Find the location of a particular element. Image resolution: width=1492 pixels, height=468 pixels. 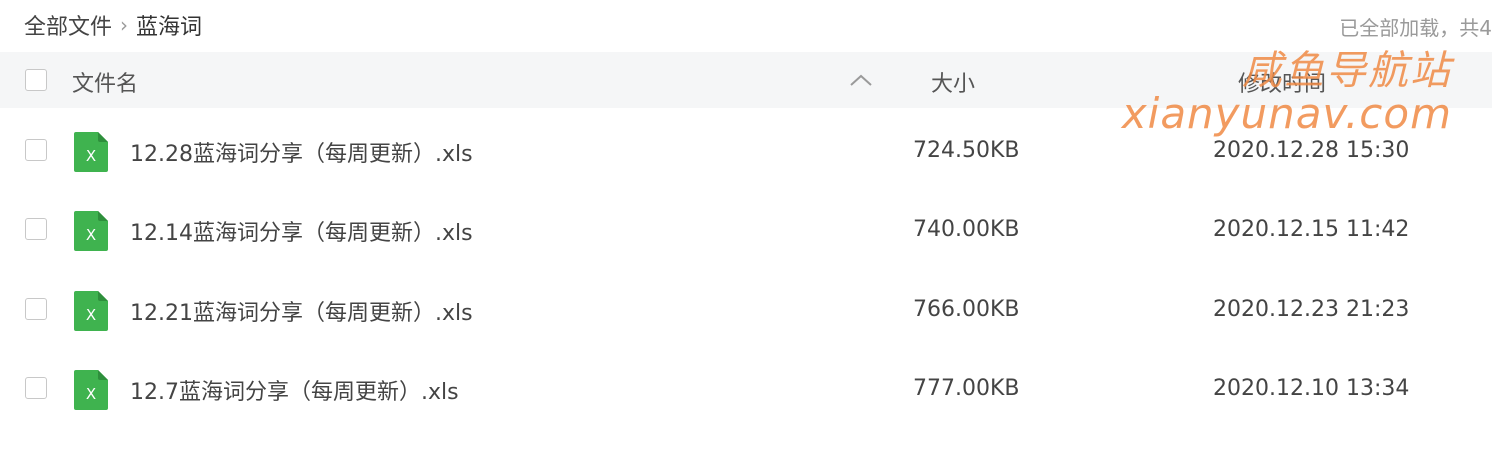

file-modified-time: 2020.12.23 21:23 is located at coordinates (1311, 309).